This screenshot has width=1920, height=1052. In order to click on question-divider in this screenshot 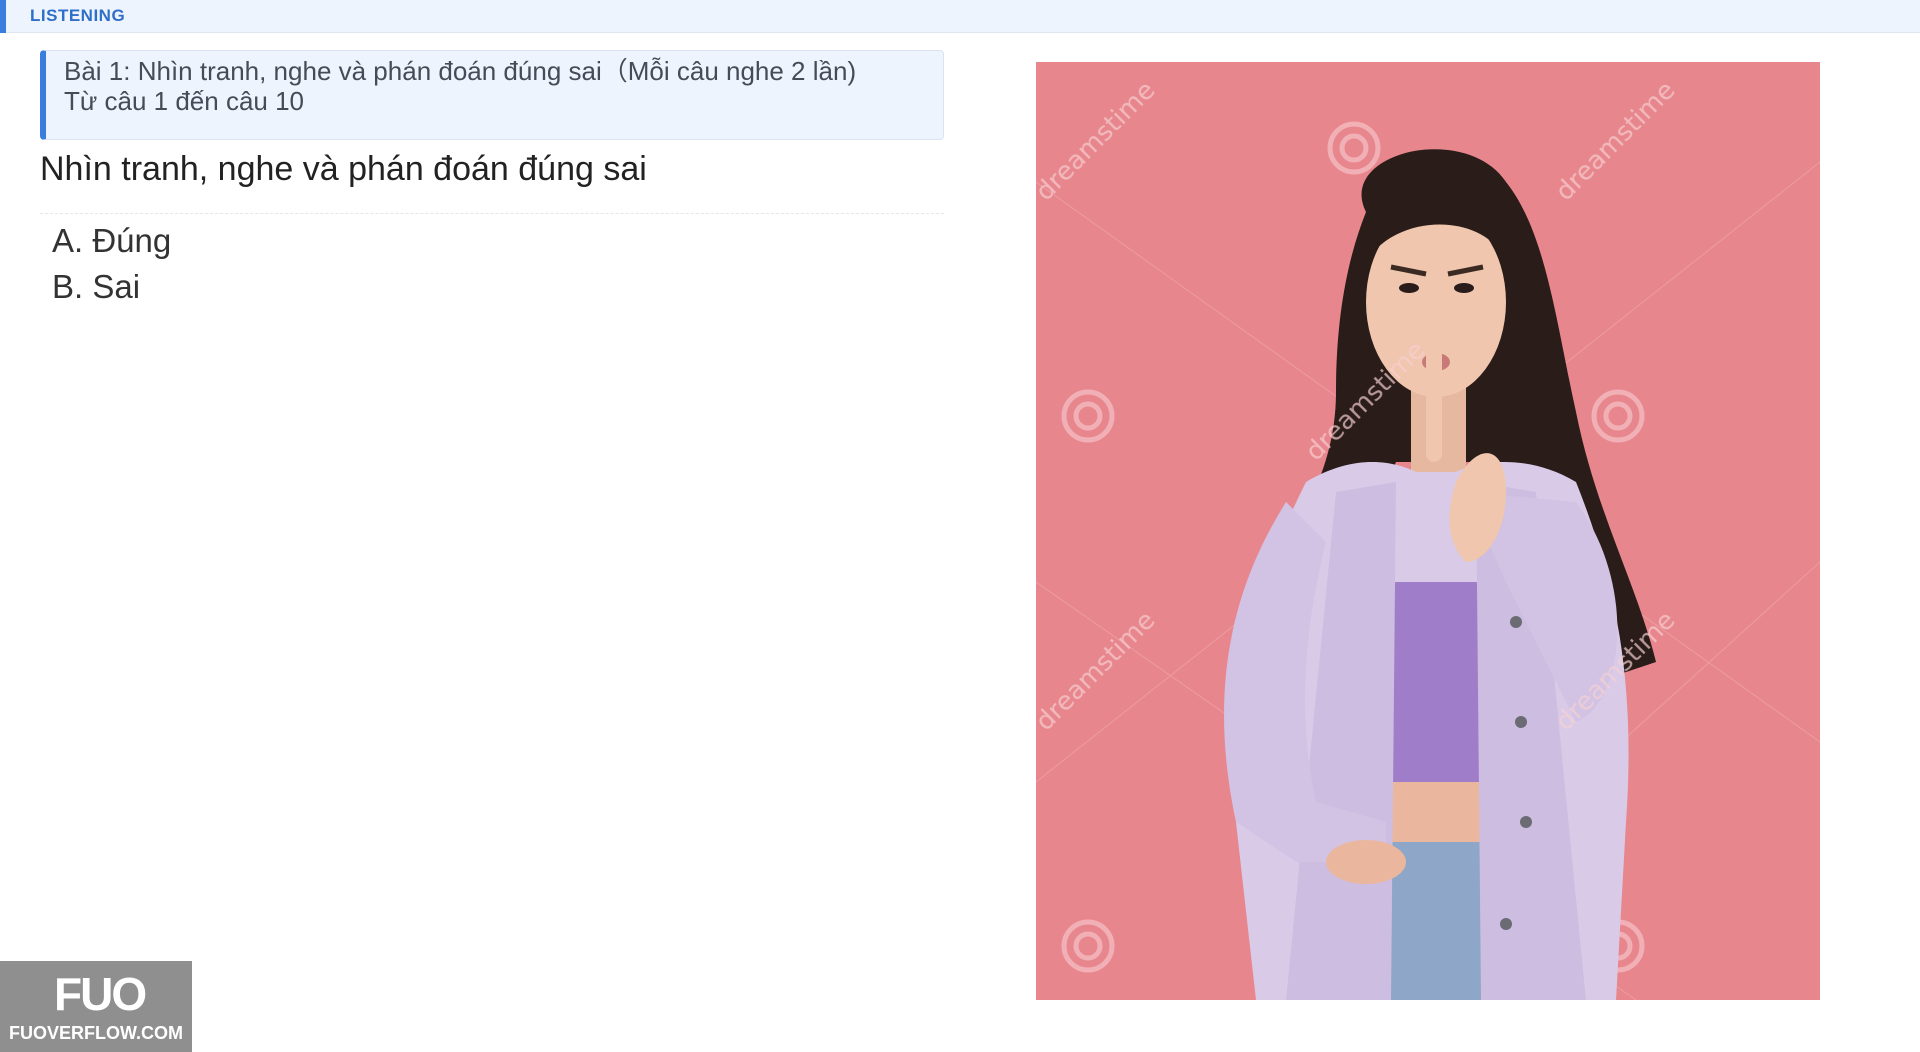, I will do `click(492, 213)`.